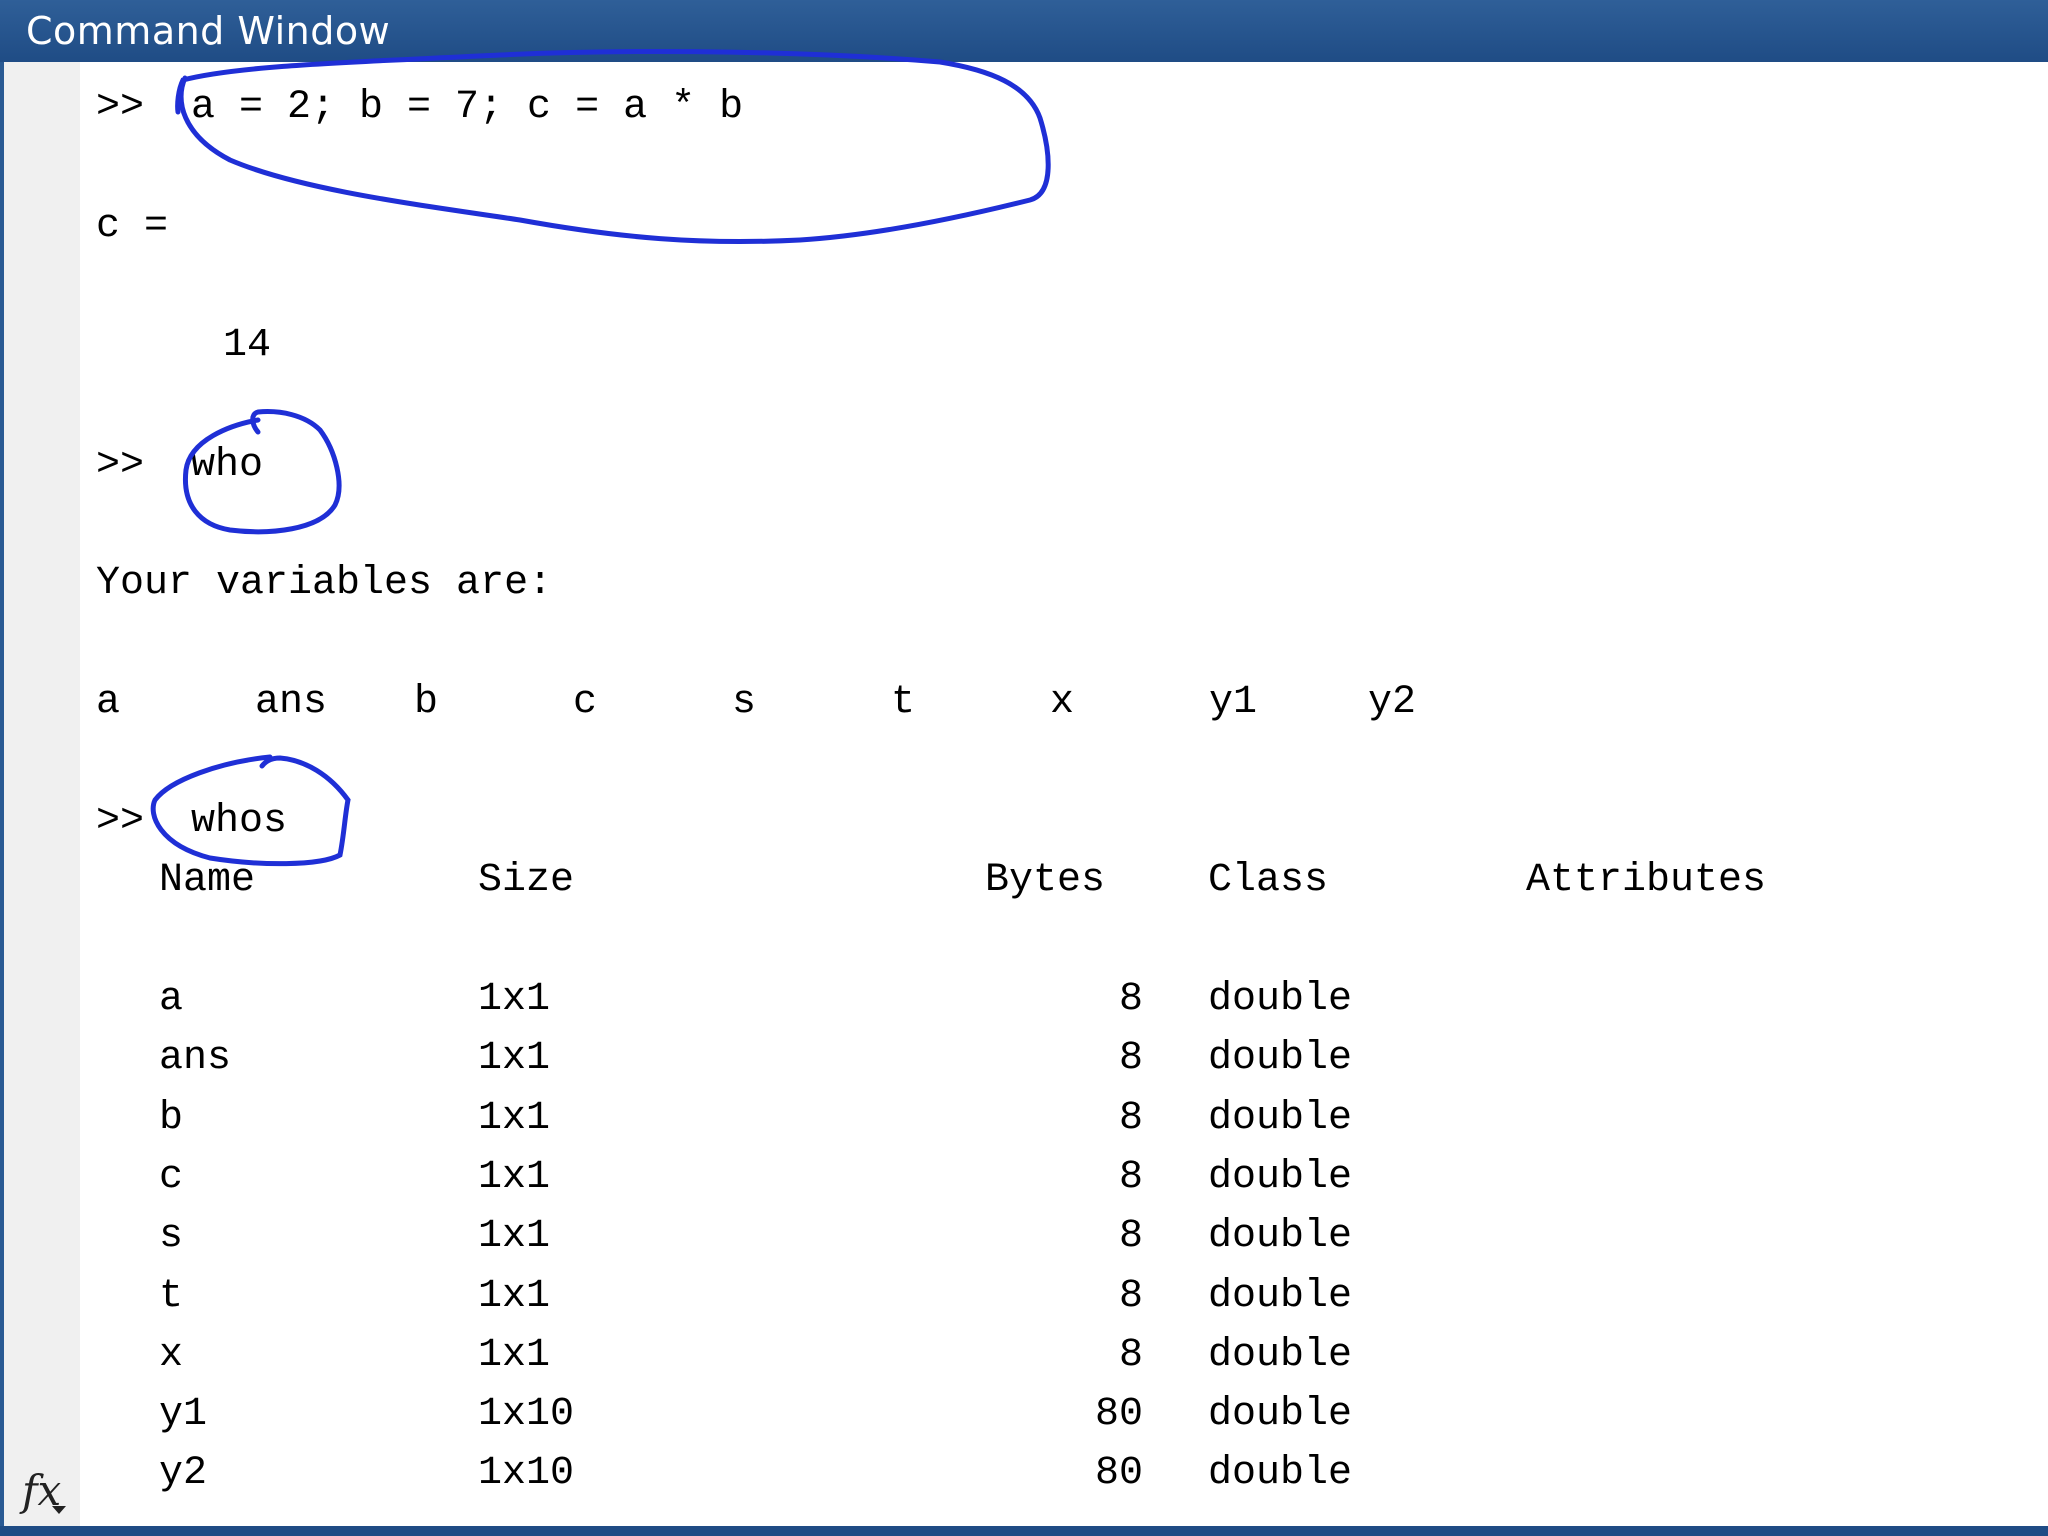 The height and width of the screenshot is (1536, 2048). Describe the element at coordinates (526, 880) in the screenshot. I see `column-header-size: Size` at that location.